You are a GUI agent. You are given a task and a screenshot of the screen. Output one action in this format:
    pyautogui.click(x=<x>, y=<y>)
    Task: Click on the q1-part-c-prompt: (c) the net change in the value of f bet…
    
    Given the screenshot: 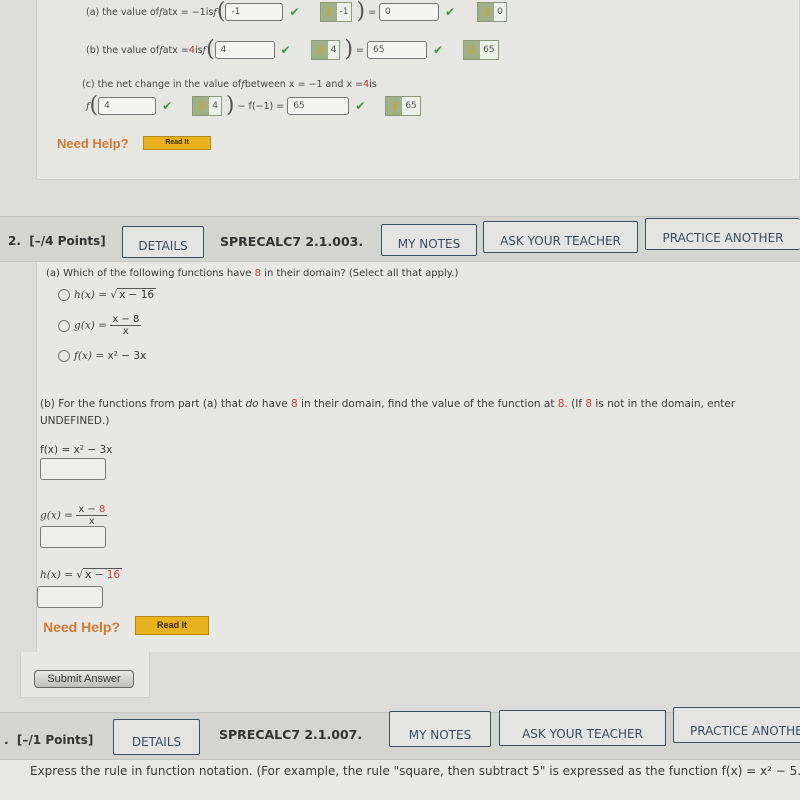 What is the action you would take?
    pyautogui.click(x=229, y=84)
    